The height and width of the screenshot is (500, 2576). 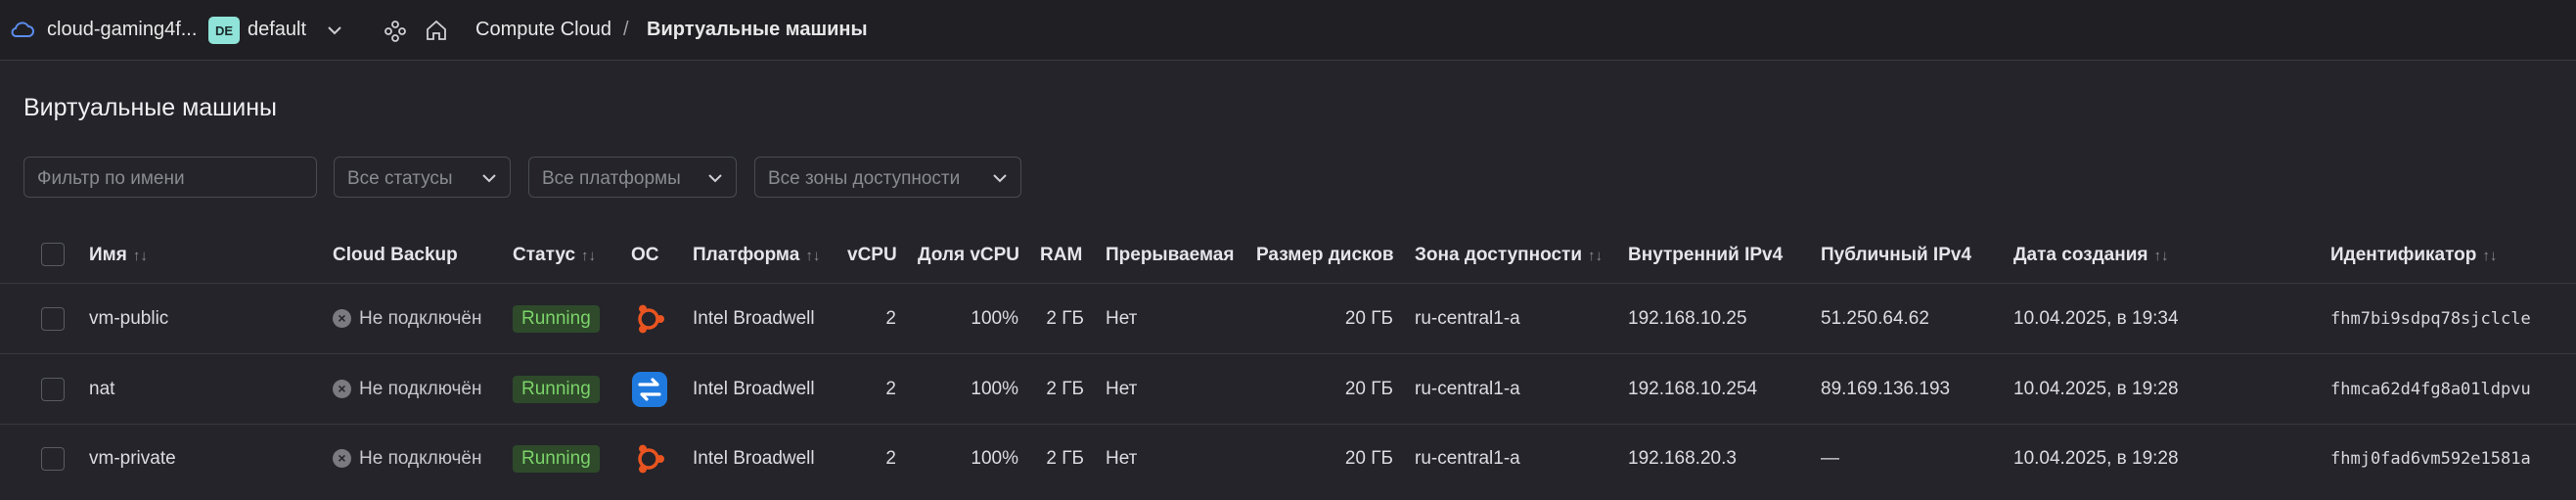 I want to click on column-header-platform: Платформа ↑↓, so click(x=756, y=255).